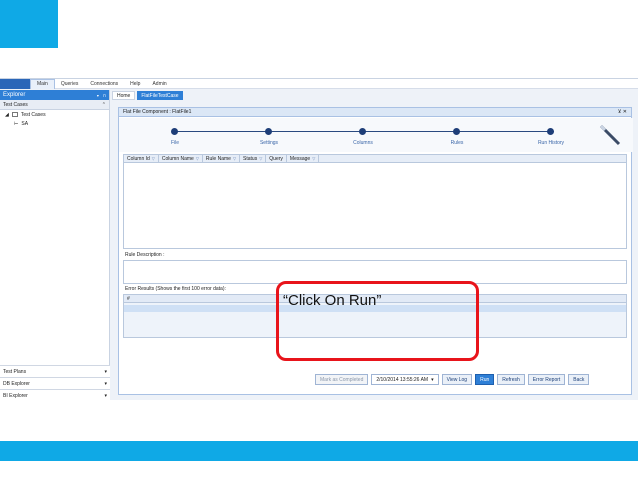 The width and height of the screenshot is (638, 478). What do you see at coordinates (303, 158) in the screenshot?
I see `column-header-message: Message ▽` at bounding box center [303, 158].